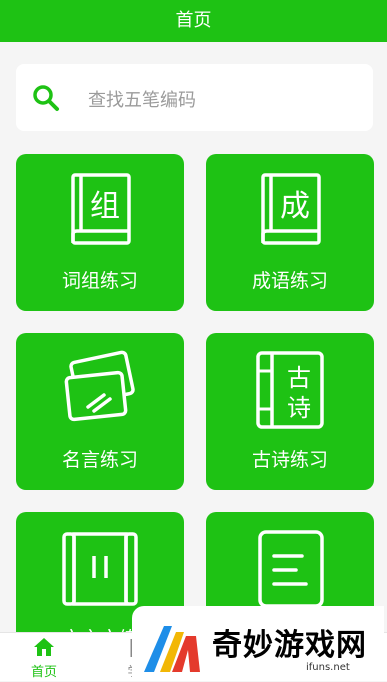  What do you see at coordinates (43, 672) in the screenshot?
I see `tab-label: 首页` at bounding box center [43, 672].